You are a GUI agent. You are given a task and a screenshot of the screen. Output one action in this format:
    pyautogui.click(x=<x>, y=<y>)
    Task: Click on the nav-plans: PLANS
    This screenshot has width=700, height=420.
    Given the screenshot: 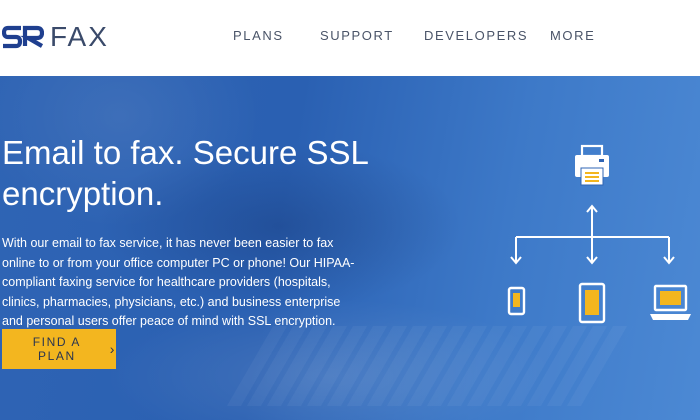 What is the action you would take?
    pyautogui.click(x=258, y=35)
    